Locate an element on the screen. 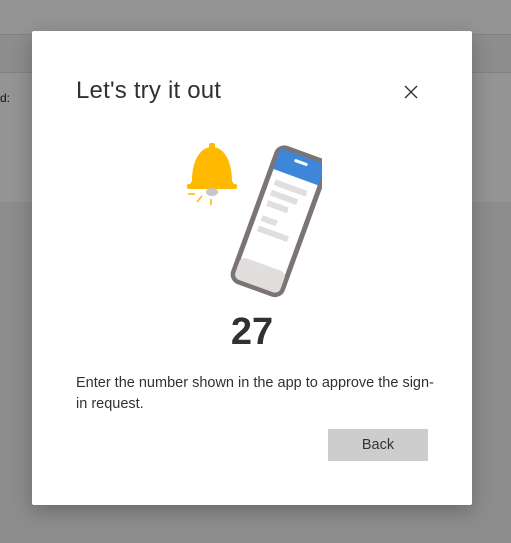  close-icon is located at coordinates (411, 92).